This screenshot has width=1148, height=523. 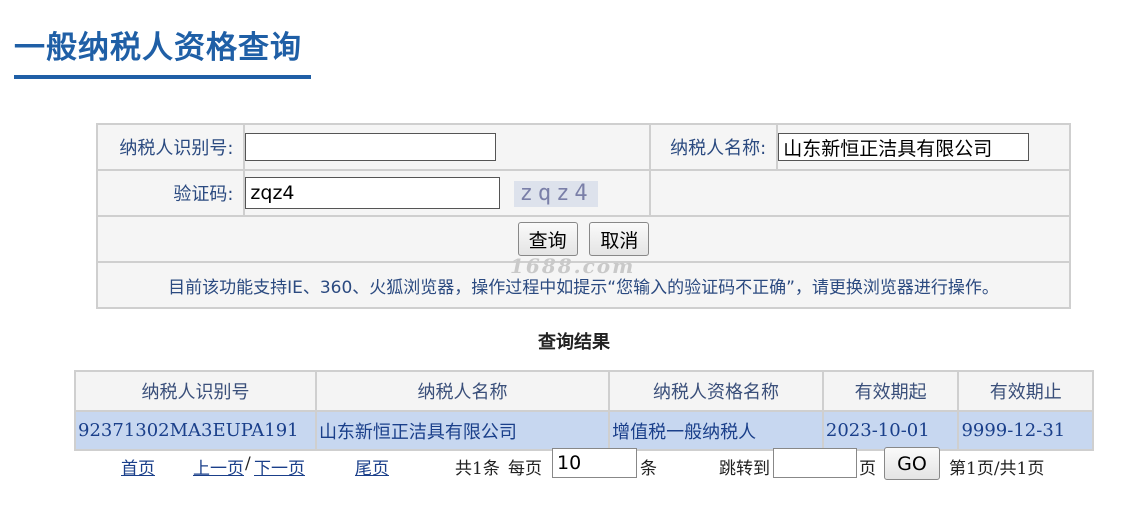 I want to click on column-header-valid-from: 有效期起, so click(x=890, y=391).